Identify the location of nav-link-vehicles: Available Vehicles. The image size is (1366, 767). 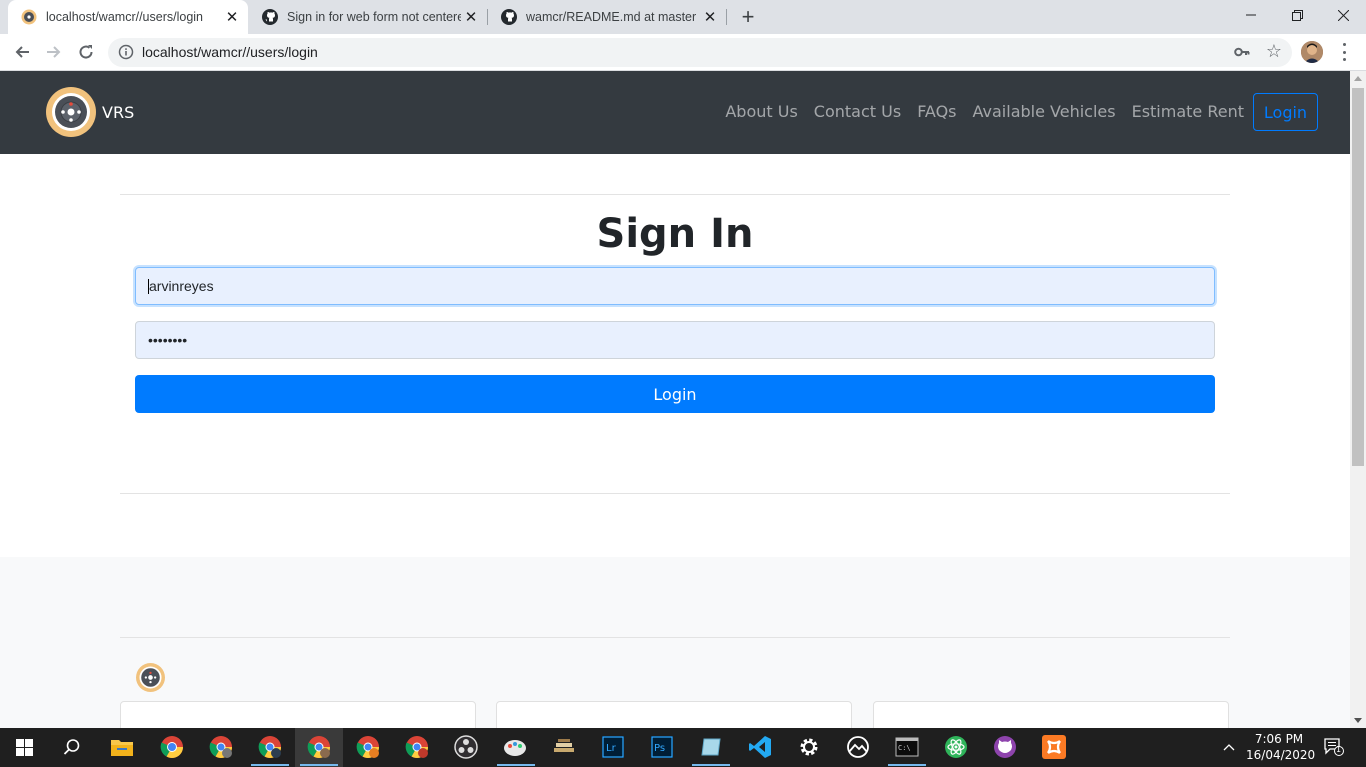
(1044, 111).